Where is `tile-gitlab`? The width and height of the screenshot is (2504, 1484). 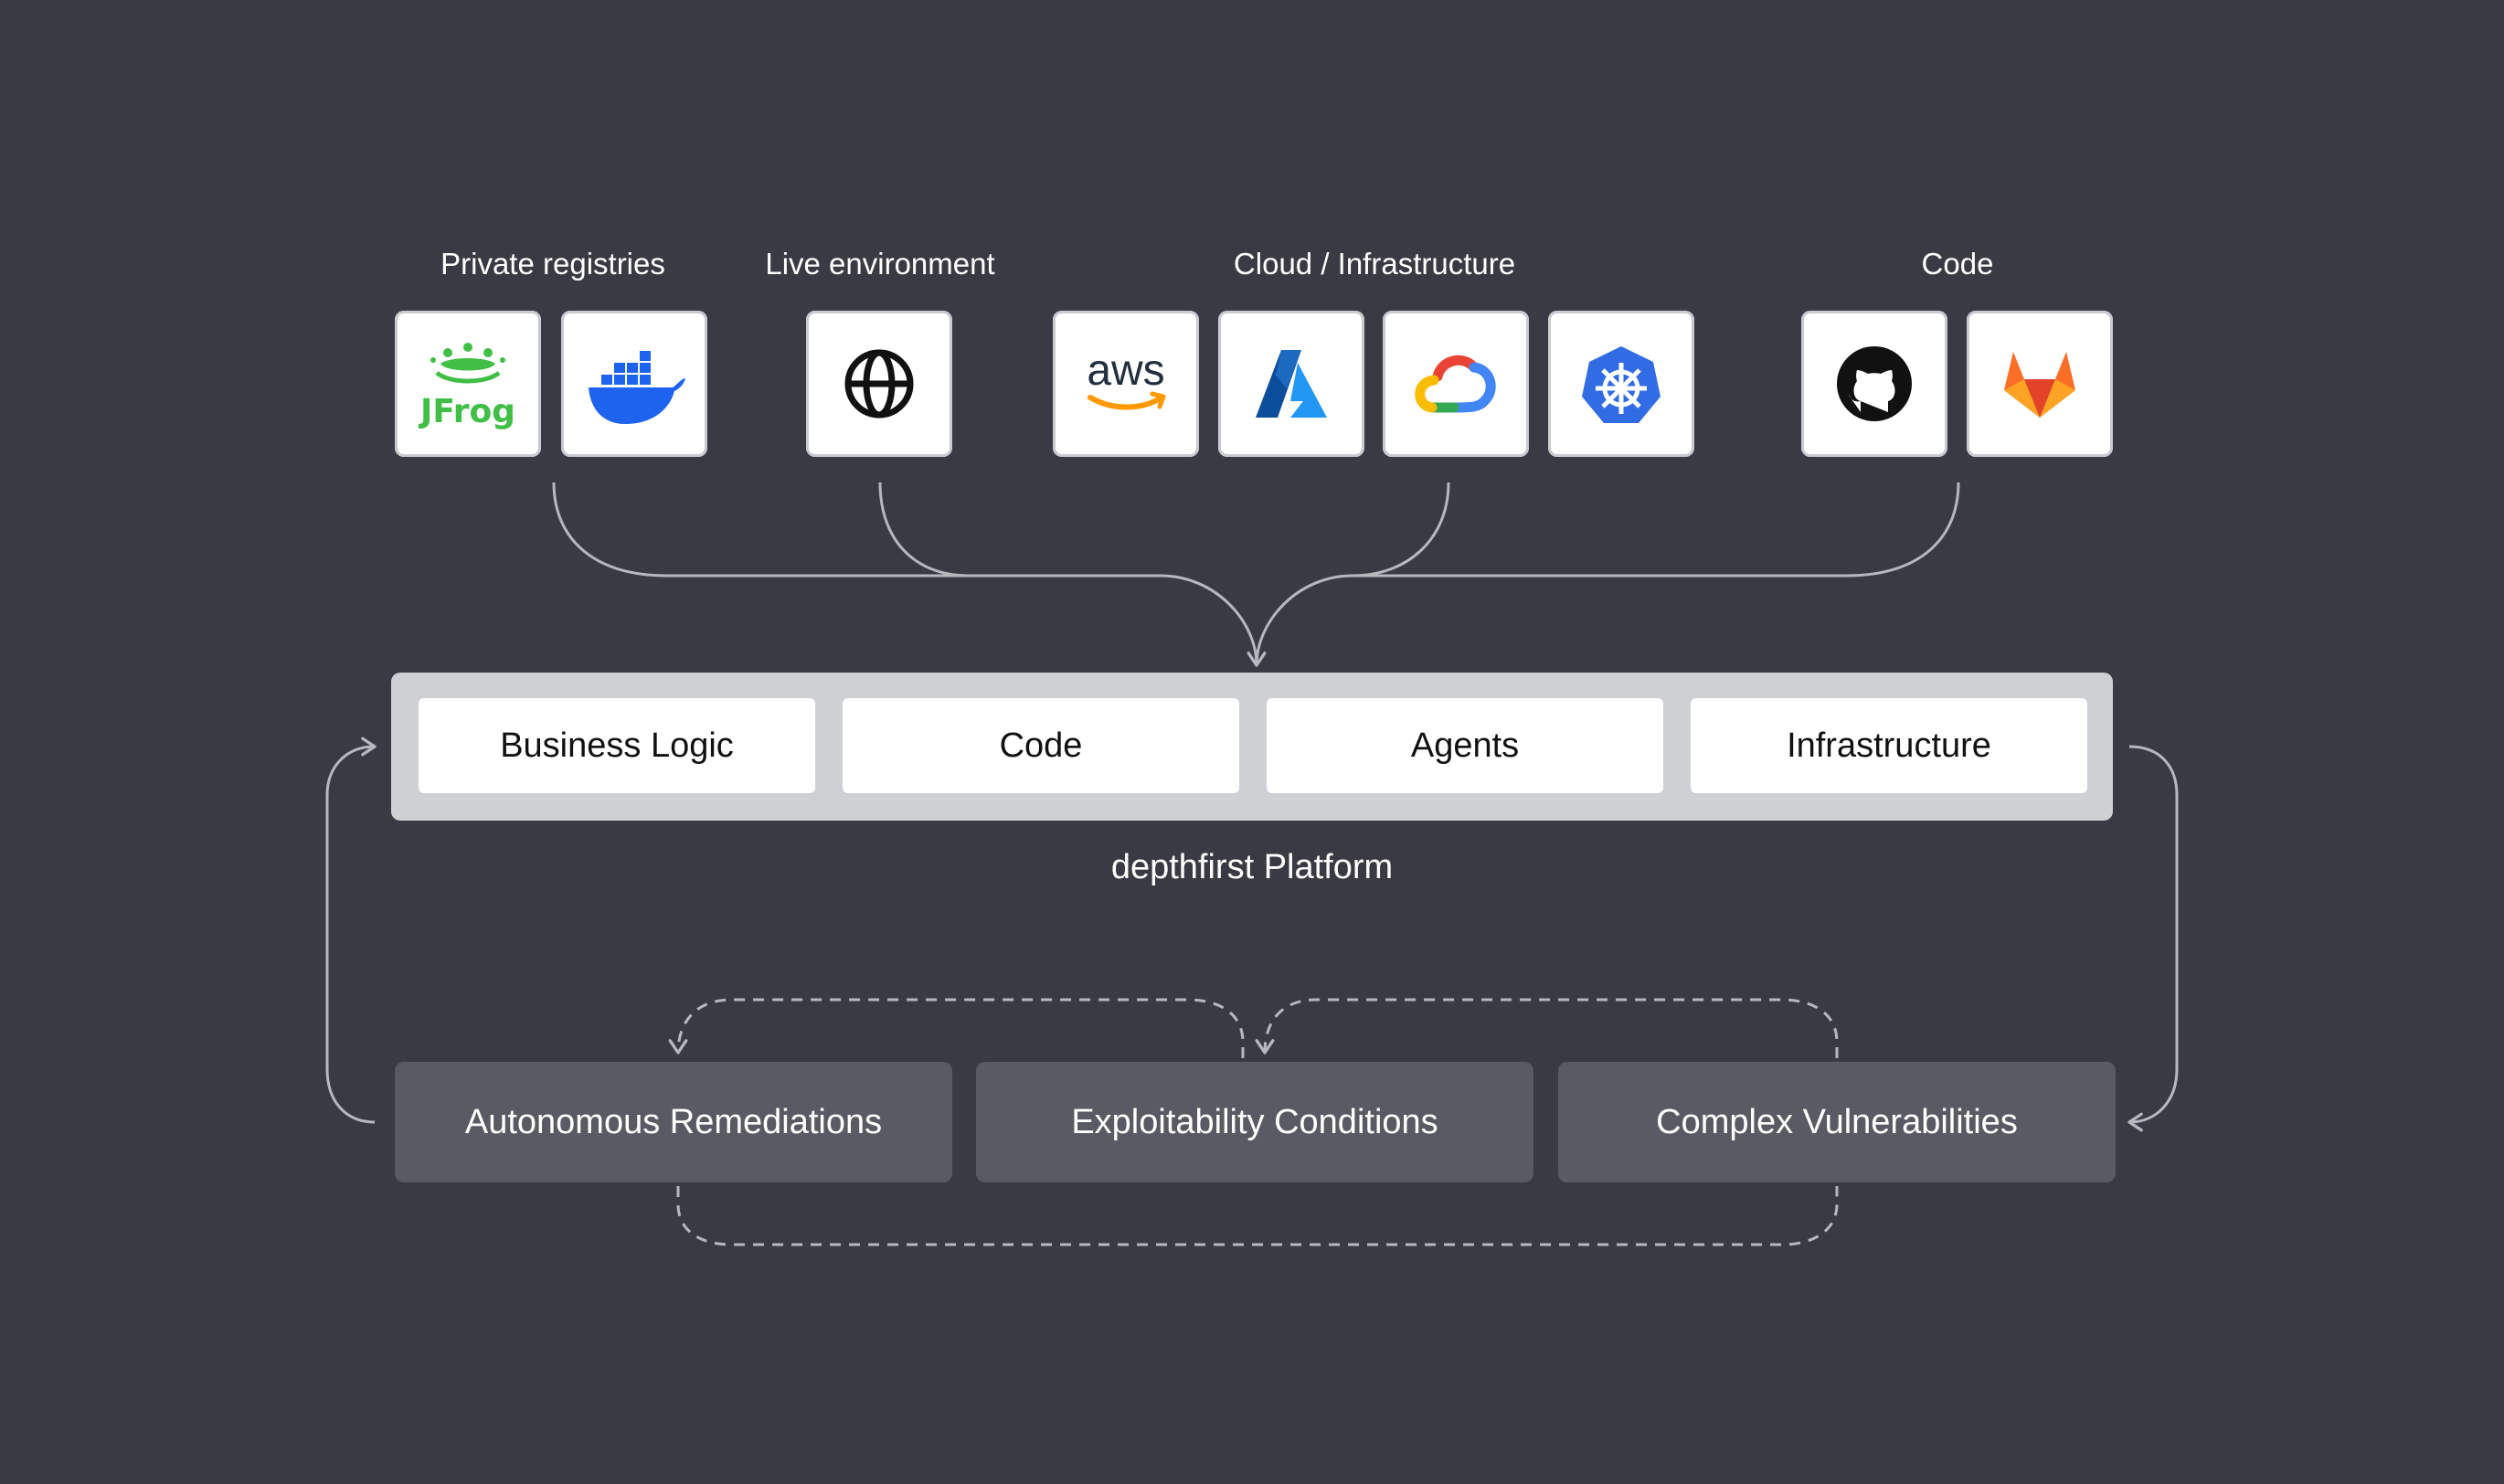
tile-gitlab is located at coordinates (2040, 384).